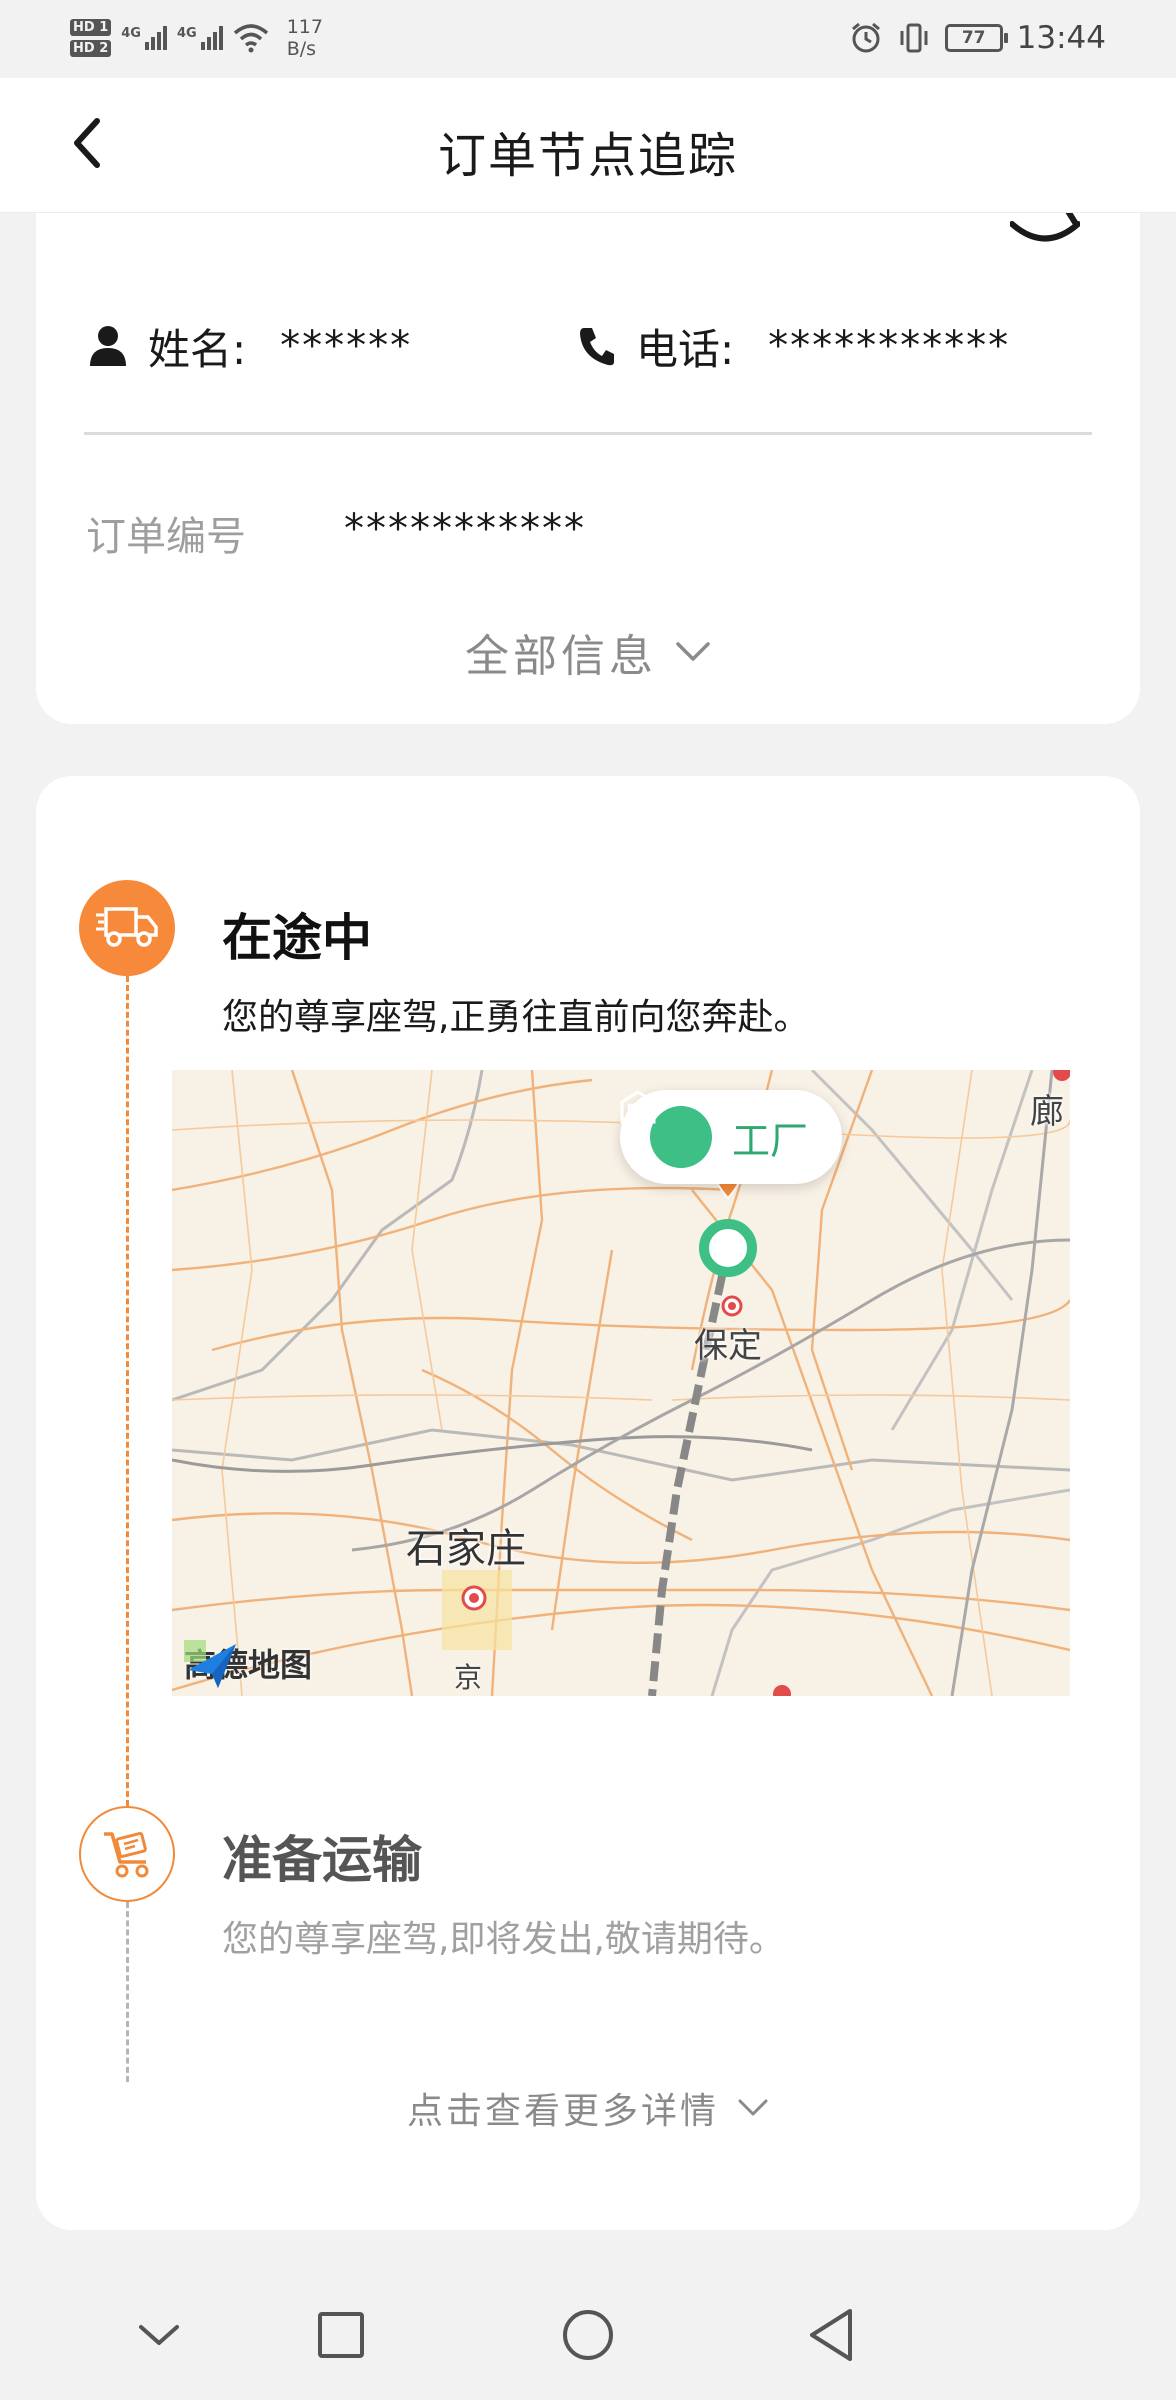 This screenshot has width=1176, height=2400. I want to click on amap-arrow-icon, so click(210, 1664).